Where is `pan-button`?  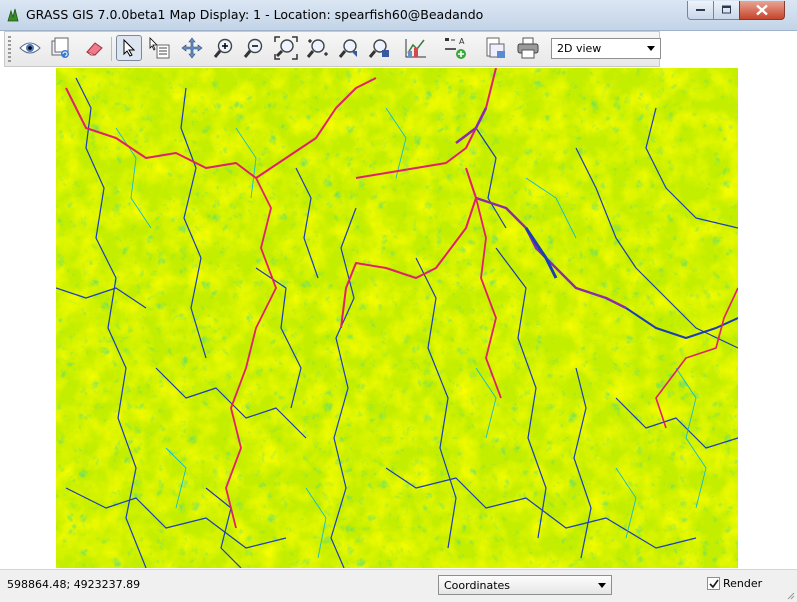
pan-button is located at coordinates (192, 48).